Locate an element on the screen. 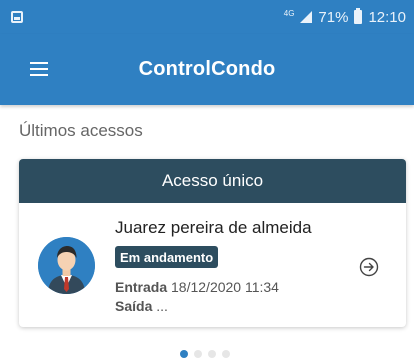  card-header: Acesso único is located at coordinates (212, 181).